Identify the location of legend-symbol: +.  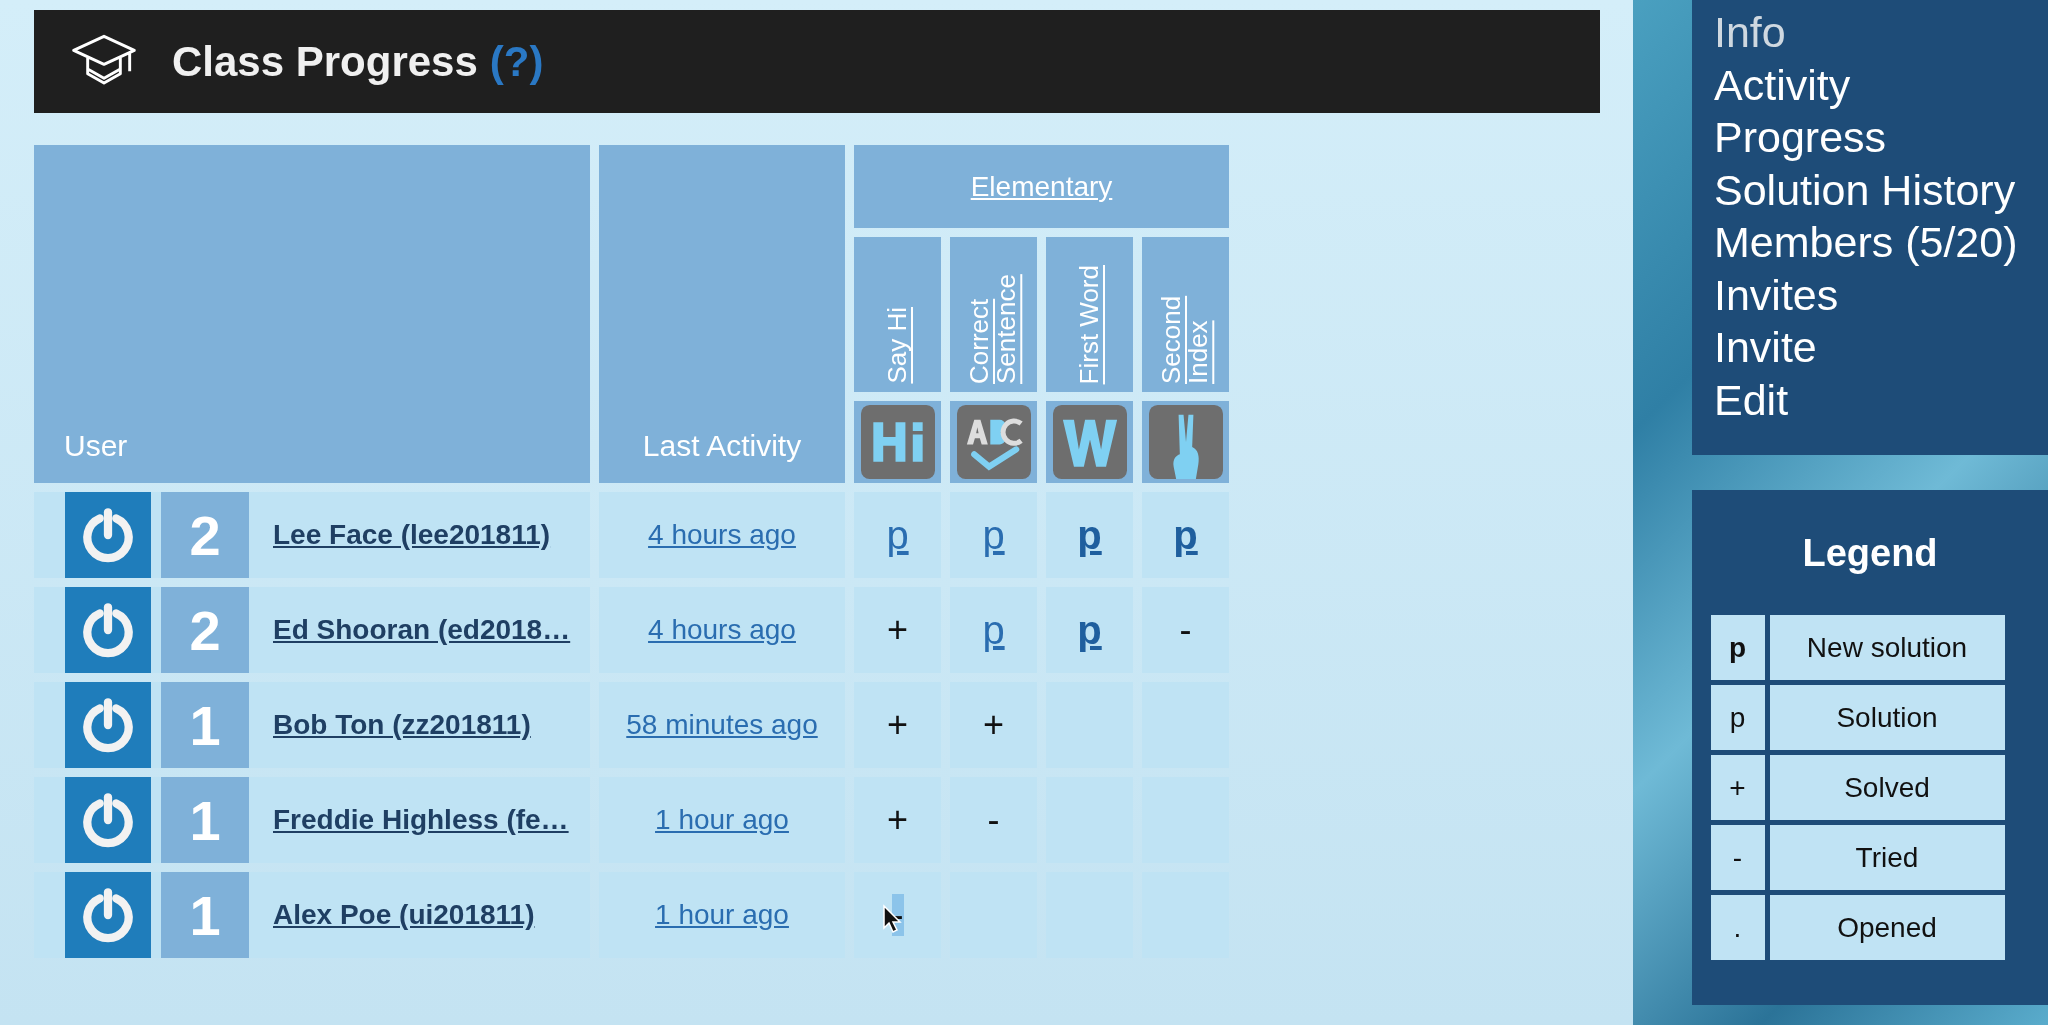
(1737, 787).